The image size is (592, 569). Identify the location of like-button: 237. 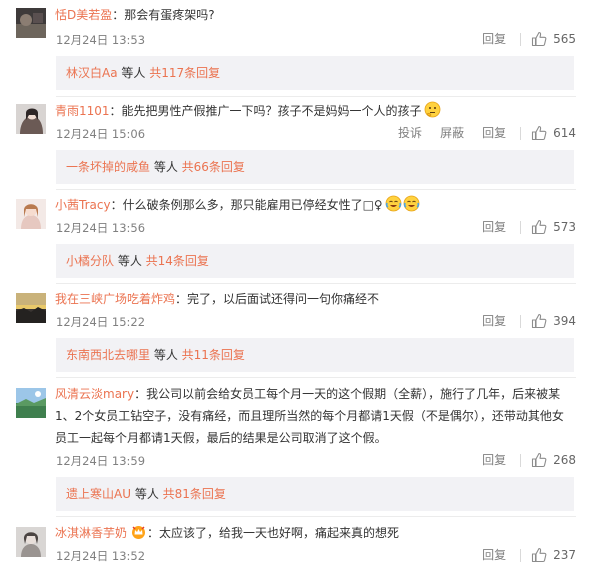
(553, 555).